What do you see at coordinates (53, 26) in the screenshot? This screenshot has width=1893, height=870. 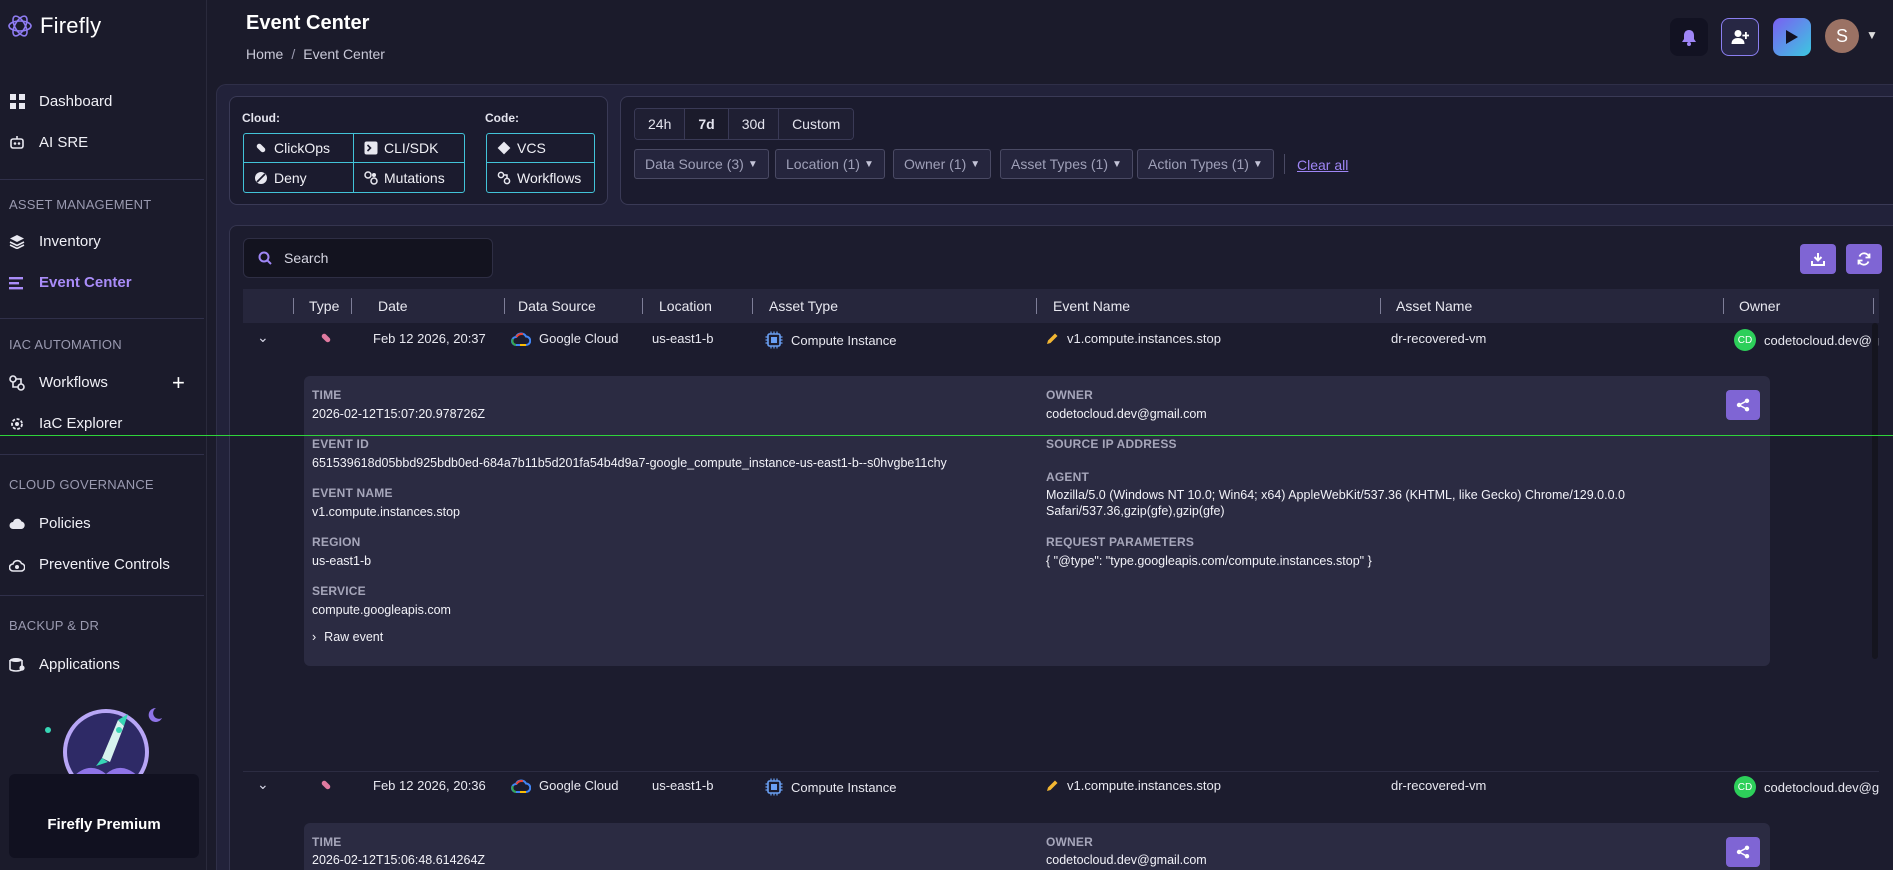 I see `app-logo: Firefly` at bounding box center [53, 26].